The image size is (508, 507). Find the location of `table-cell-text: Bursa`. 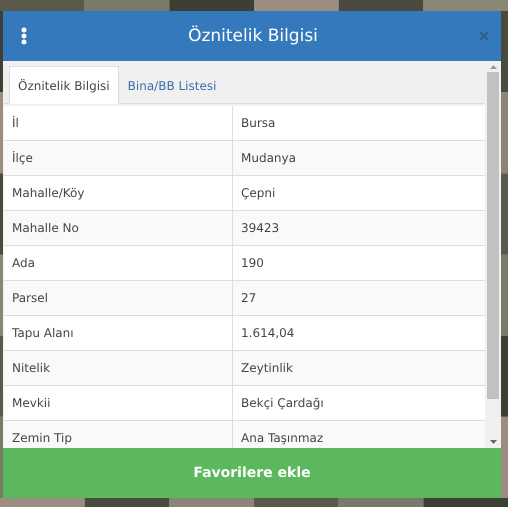

table-cell-text: Bursa is located at coordinates (258, 123).